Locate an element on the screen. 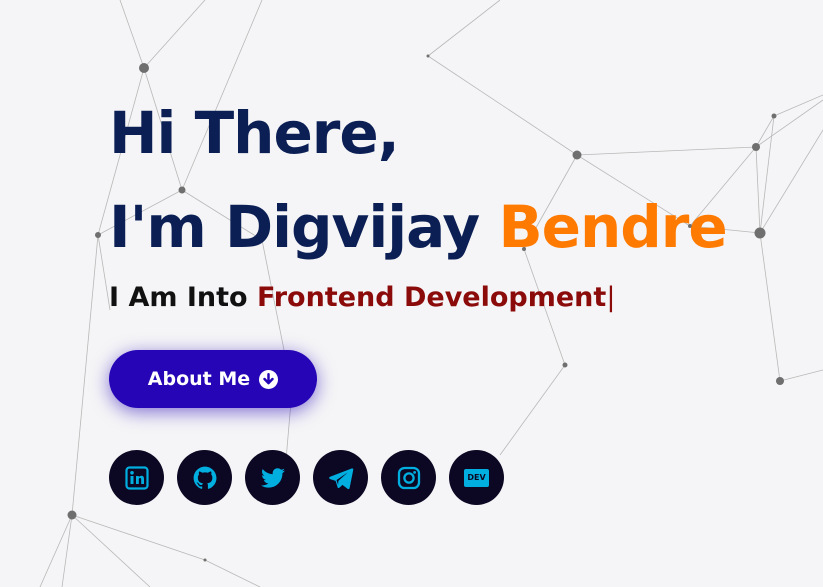 Image resolution: width=823 pixels, height=587 pixels. twitter-icon is located at coordinates (273, 478).